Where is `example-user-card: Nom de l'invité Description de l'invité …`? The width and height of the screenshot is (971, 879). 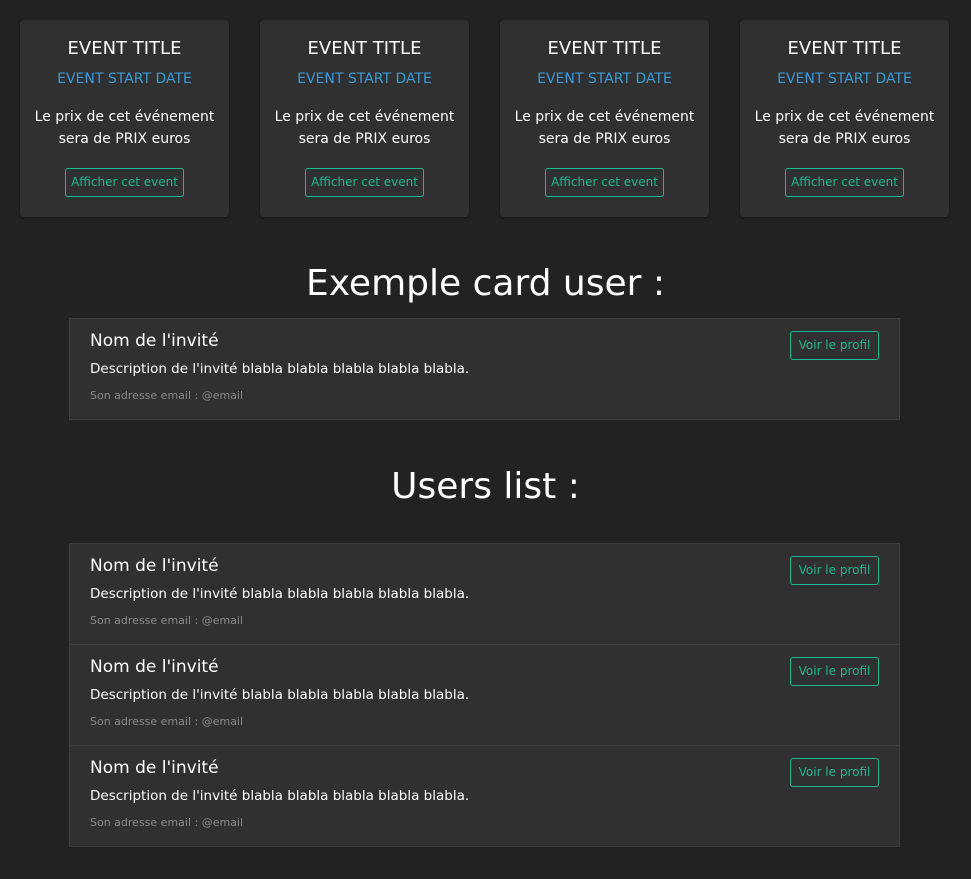 example-user-card: Nom de l'invité Description de l'invité … is located at coordinates (484, 369).